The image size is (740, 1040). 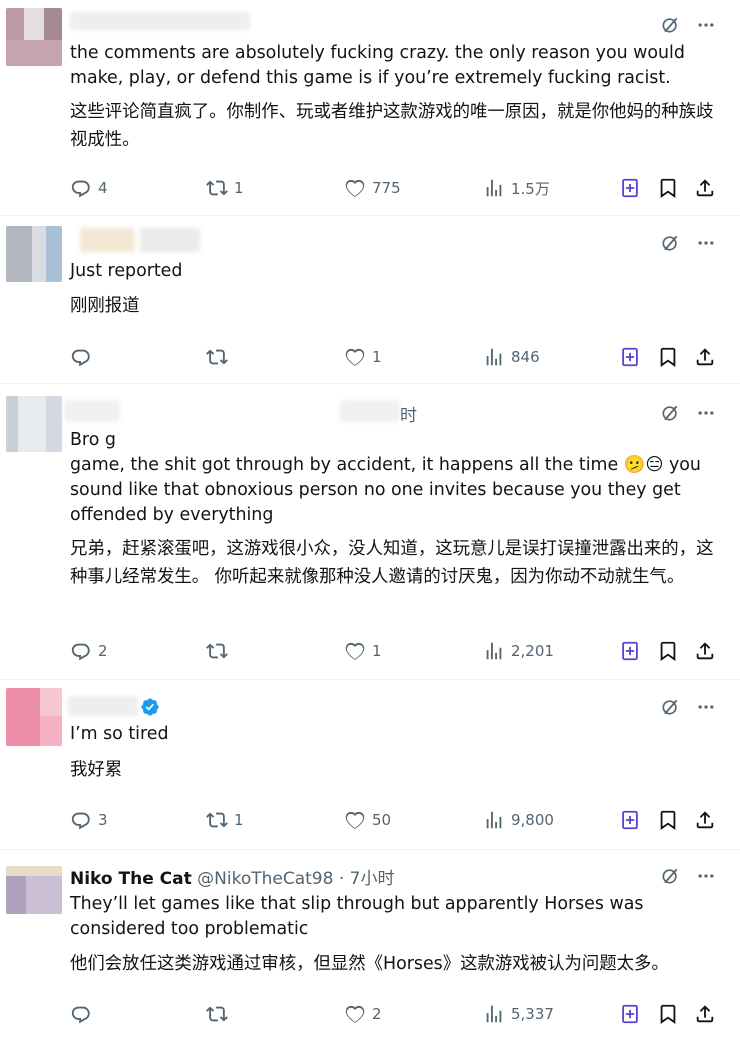 I want to click on author-handle: @NikoTheCat98, so click(x=265, y=879).